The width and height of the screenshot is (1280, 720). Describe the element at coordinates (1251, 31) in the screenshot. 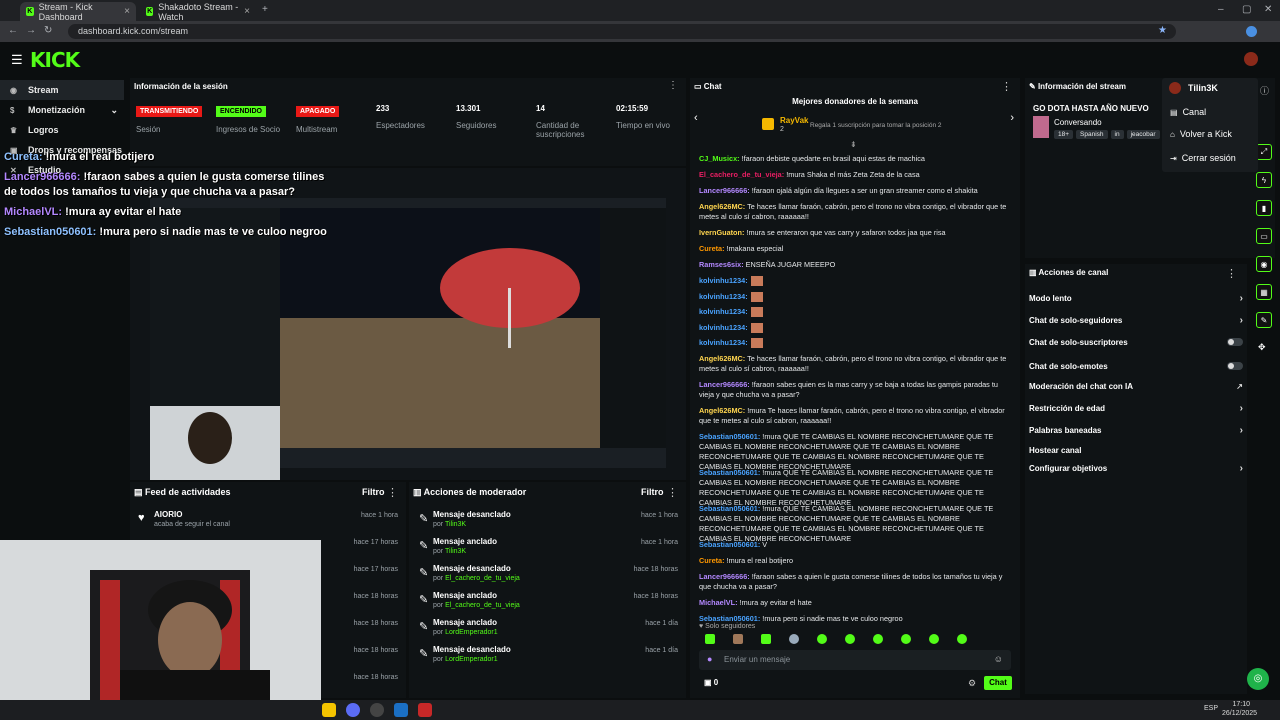

I see `profile-avatar-icon` at that location.